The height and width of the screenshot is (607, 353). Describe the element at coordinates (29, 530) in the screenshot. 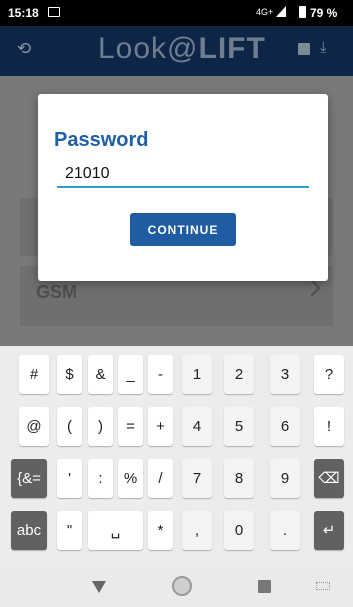

I see `key-abc-toggle: abc` at that location.